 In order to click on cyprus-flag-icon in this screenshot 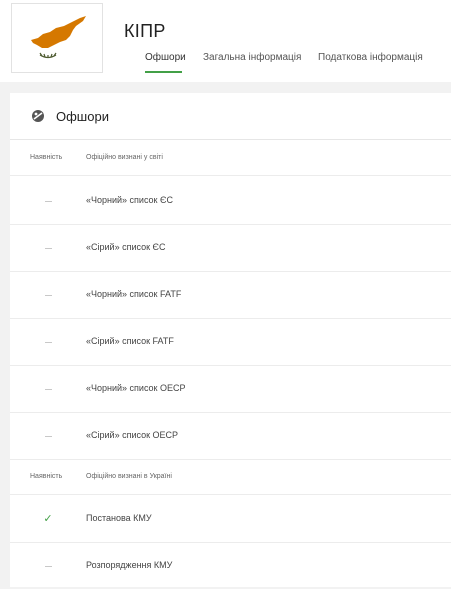, I will do `click(58, 37)`.